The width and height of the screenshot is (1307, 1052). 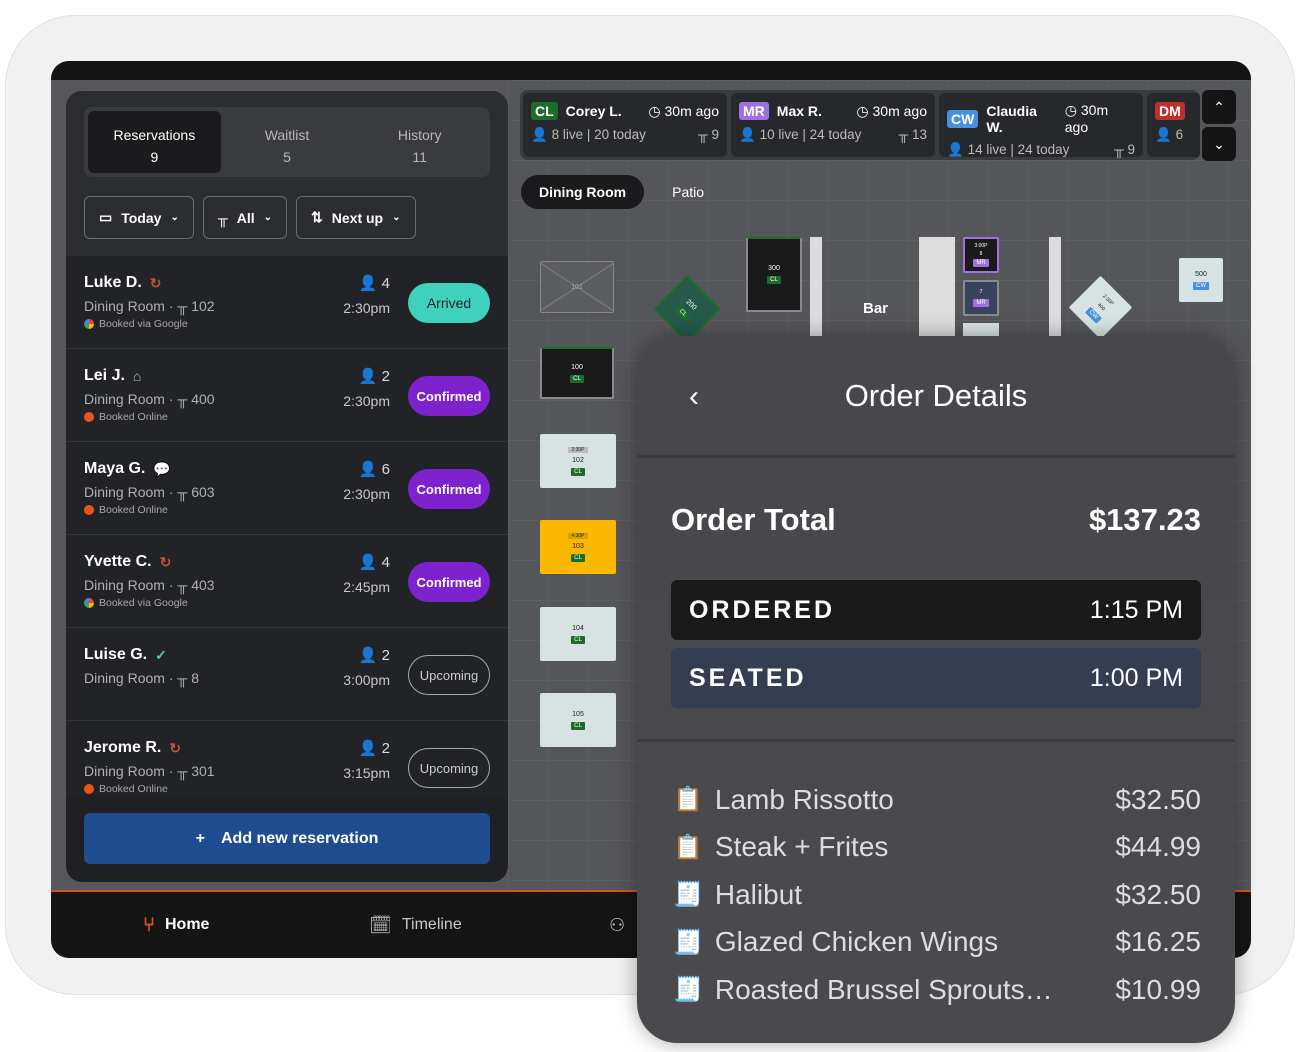 What do you see at coordinates (937, 848) in the screenshot?
I see `order-item: 📋 Steak + Frites $44.99` at bounding box center [937, 848].